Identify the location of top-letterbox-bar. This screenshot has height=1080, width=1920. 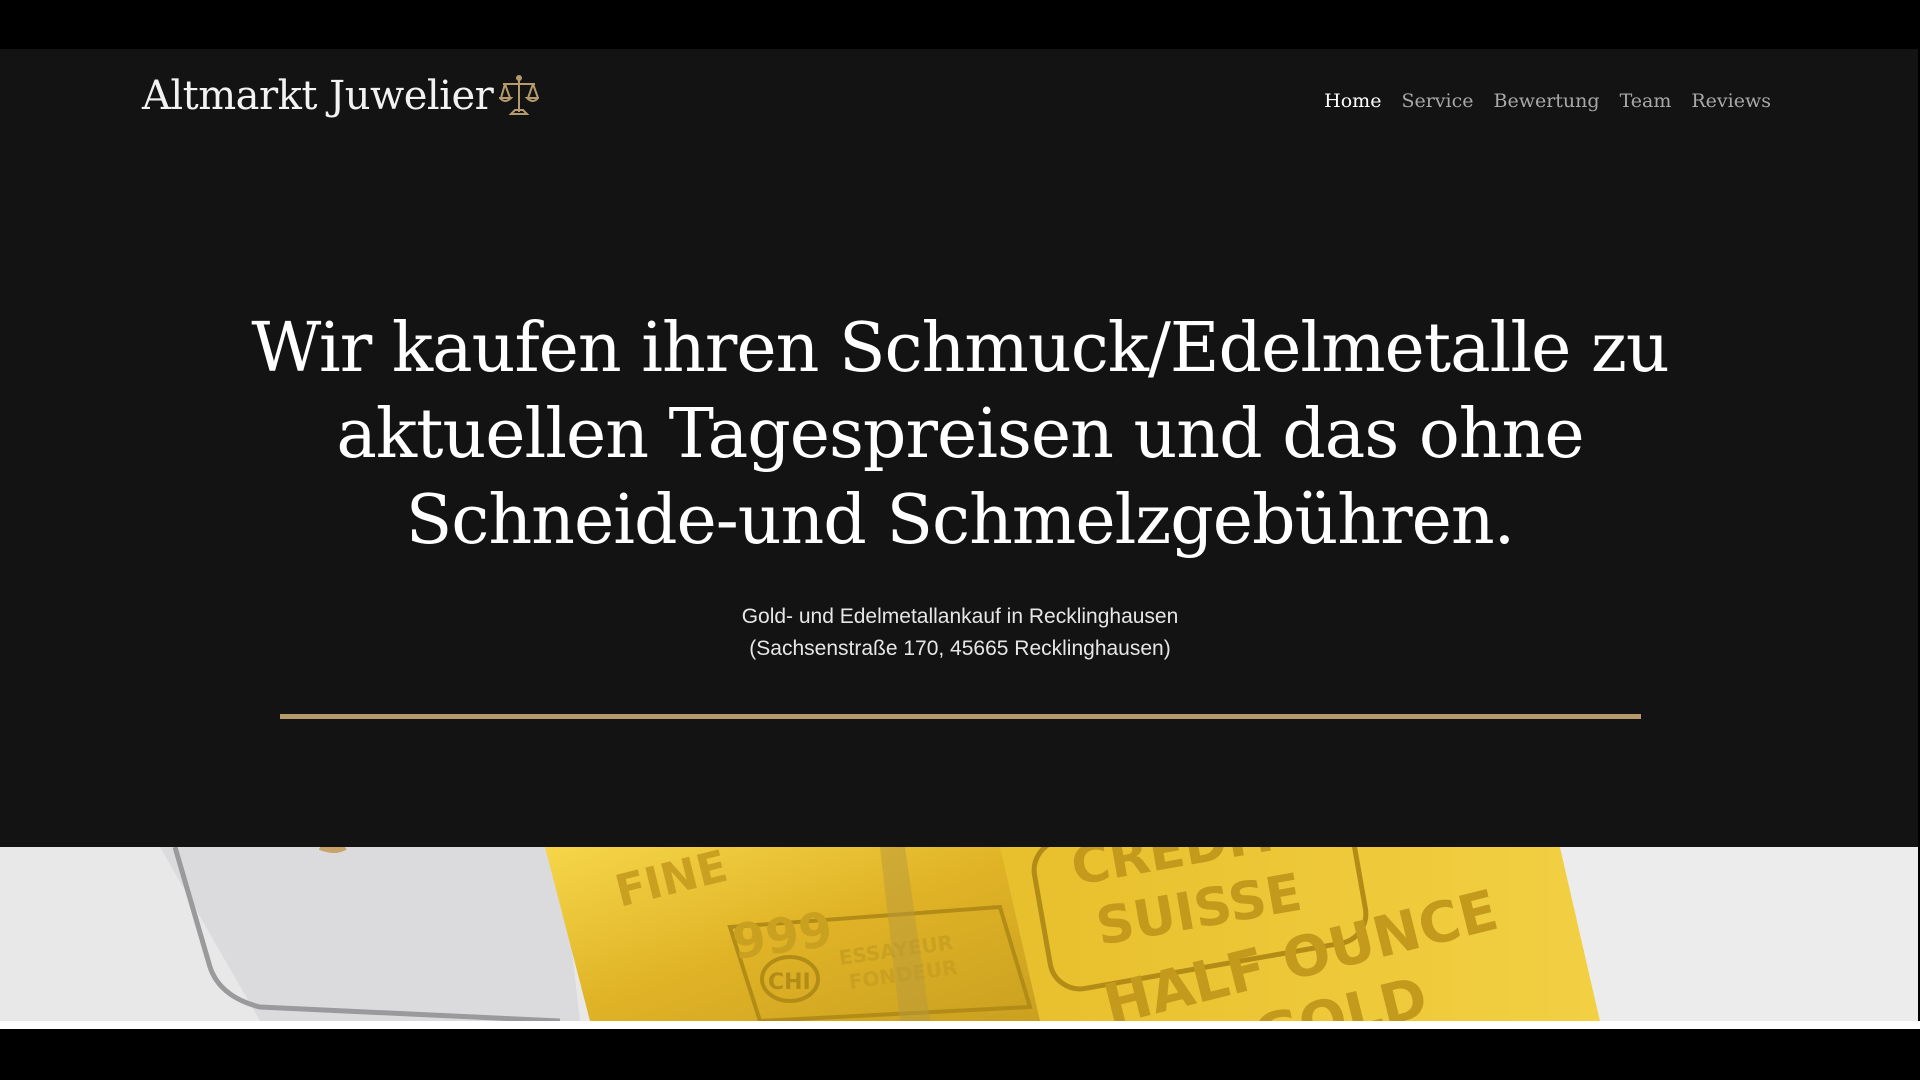
(960, 24).